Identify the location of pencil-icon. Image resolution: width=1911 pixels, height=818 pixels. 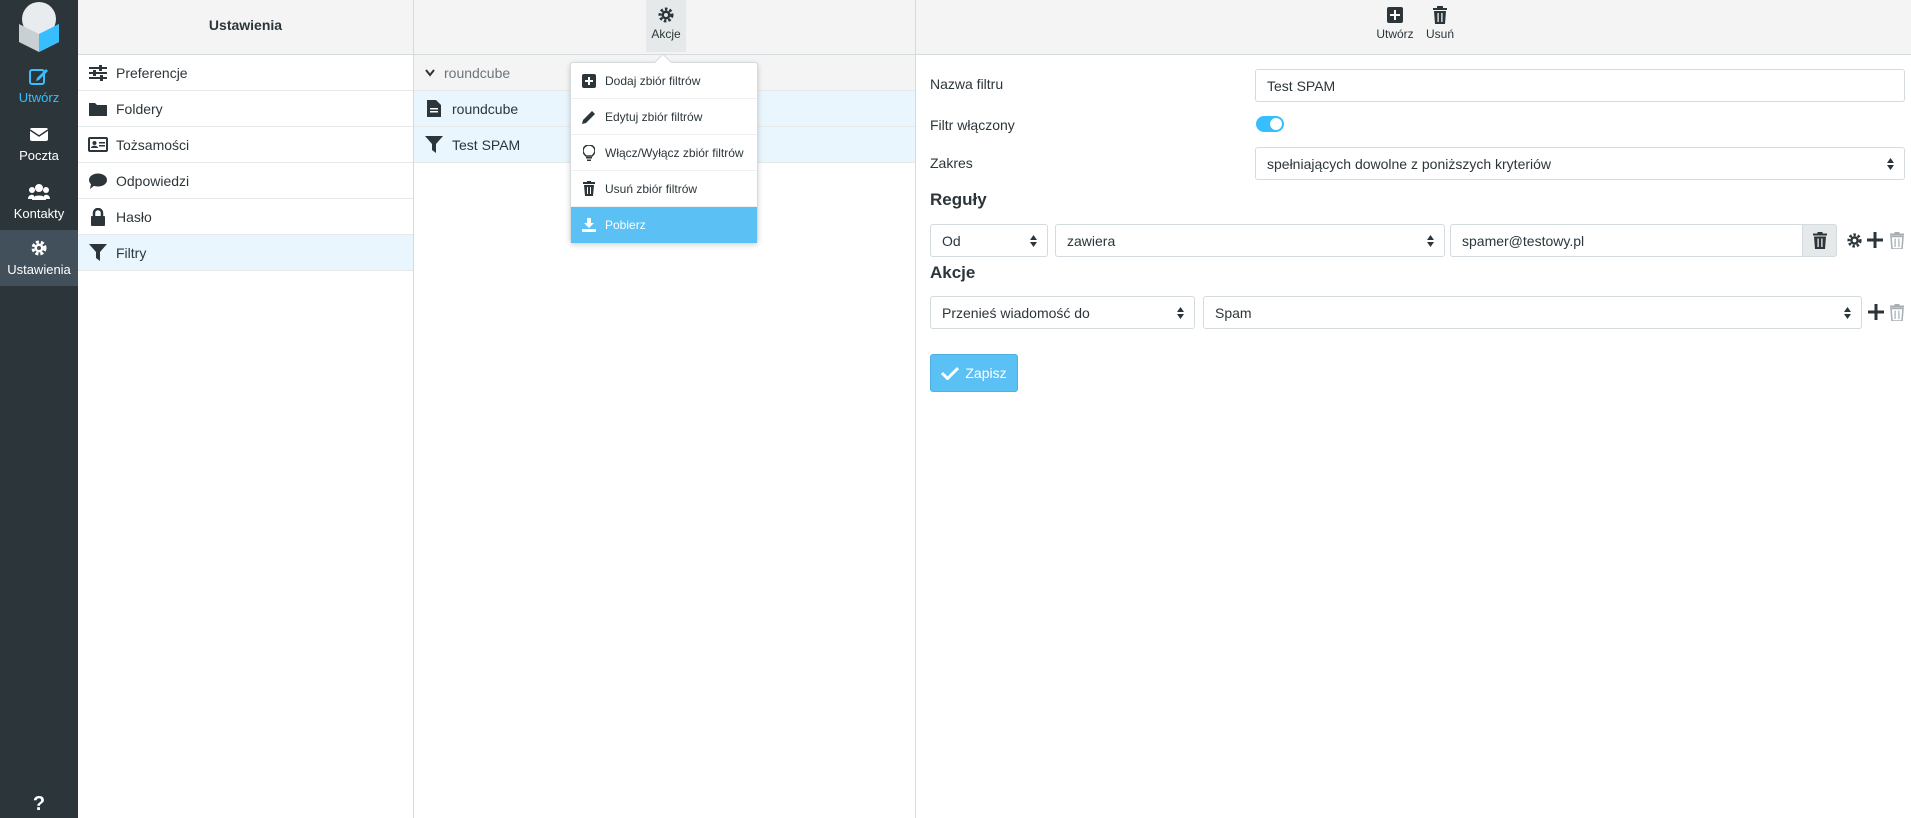
(589, 117).